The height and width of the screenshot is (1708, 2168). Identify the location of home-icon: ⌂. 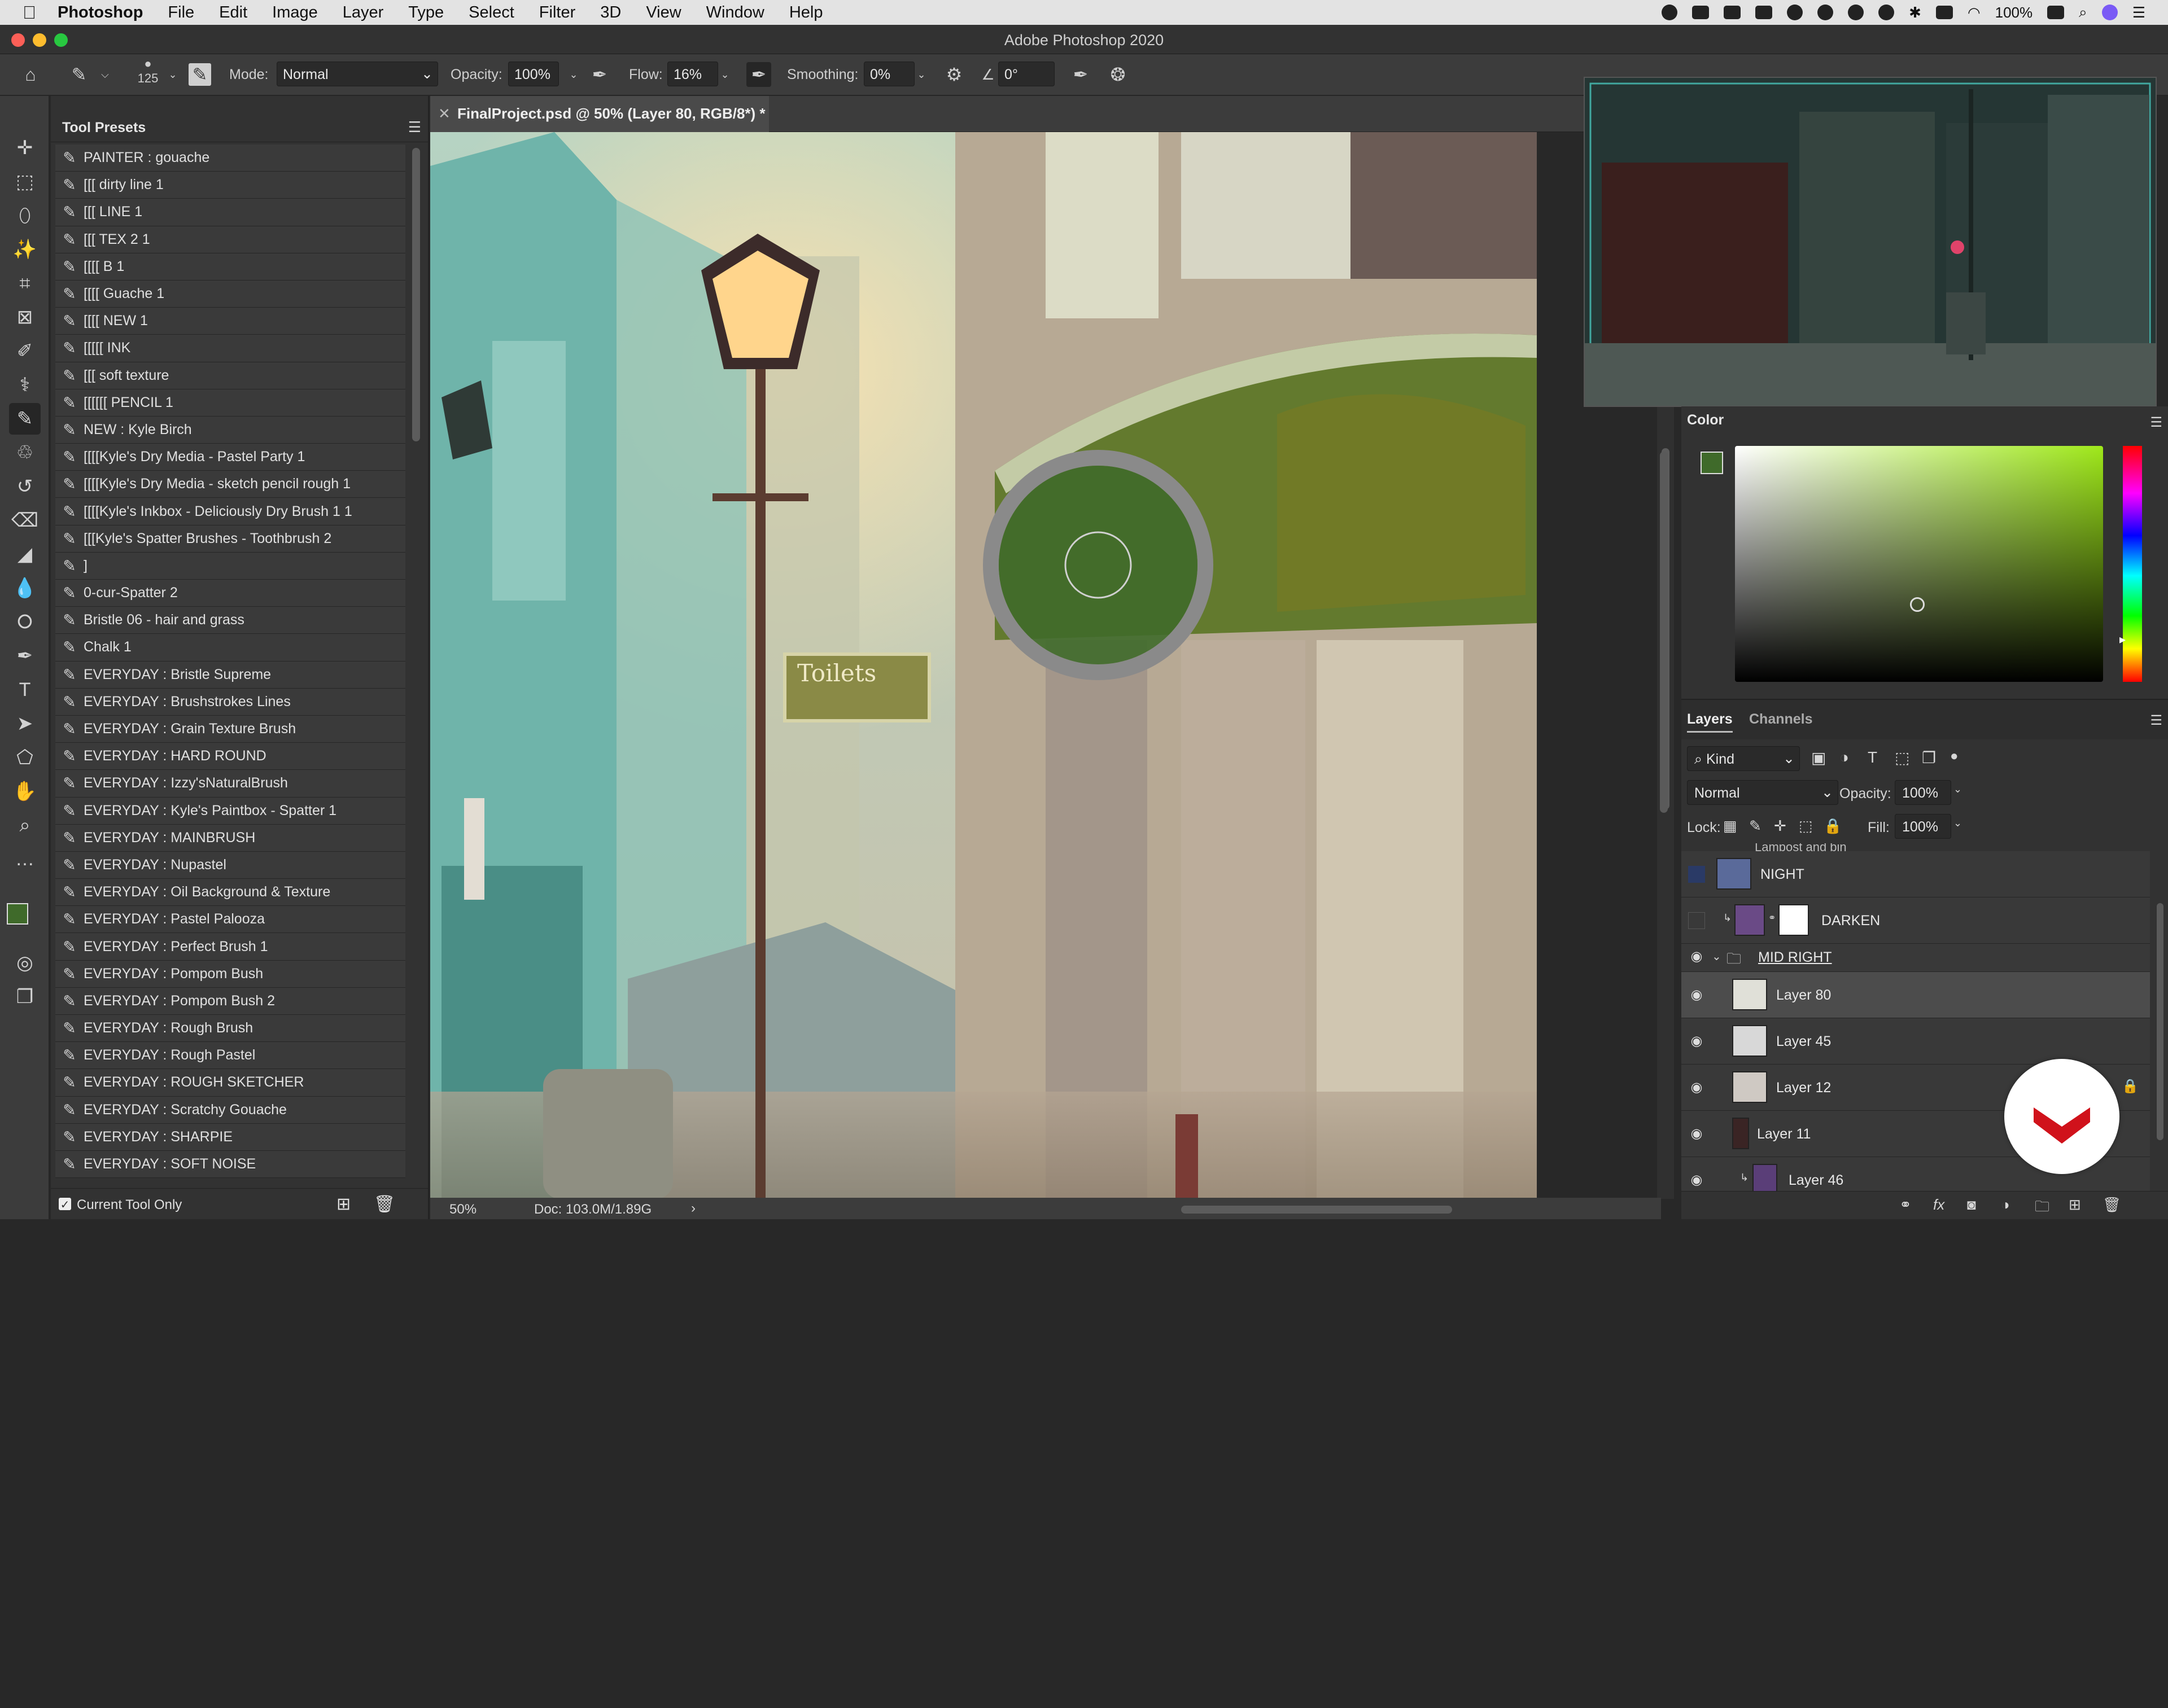
(30, 74).